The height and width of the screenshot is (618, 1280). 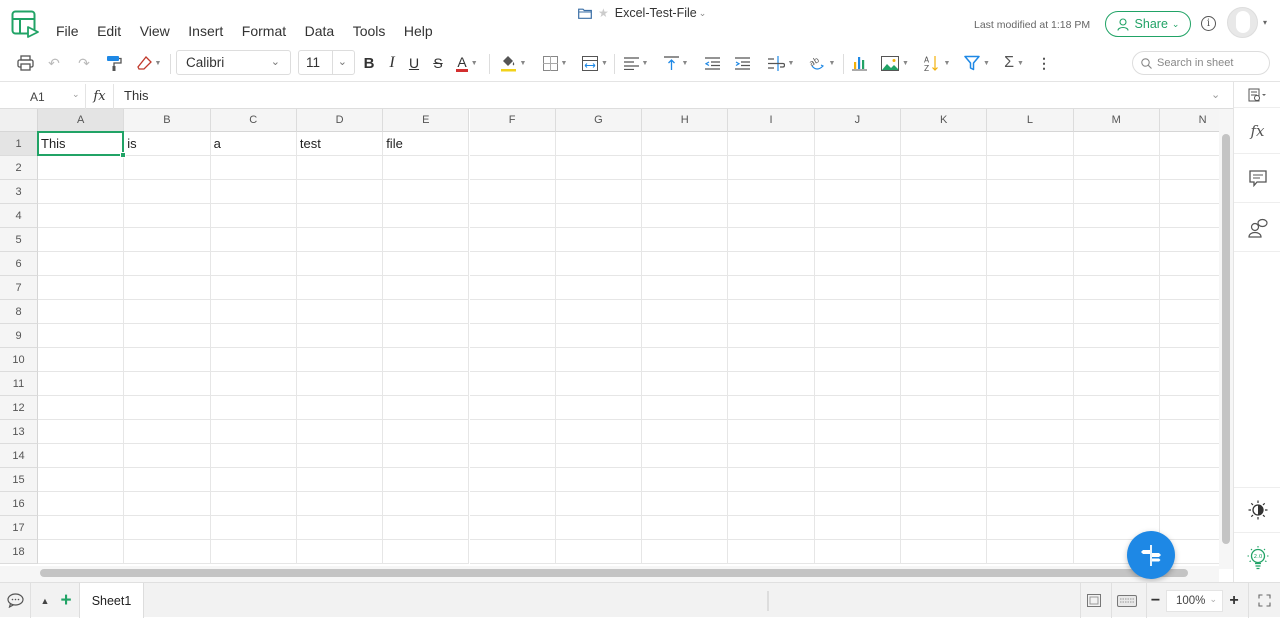 I want to click on italic-button: I, so click(x=392, y=63).